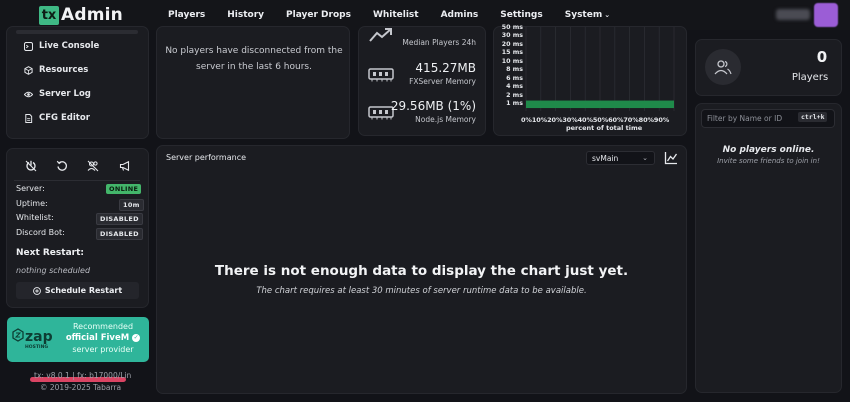  I want to click on copyright-text: © 2019-2025 Tabarra, so click(81, 387).